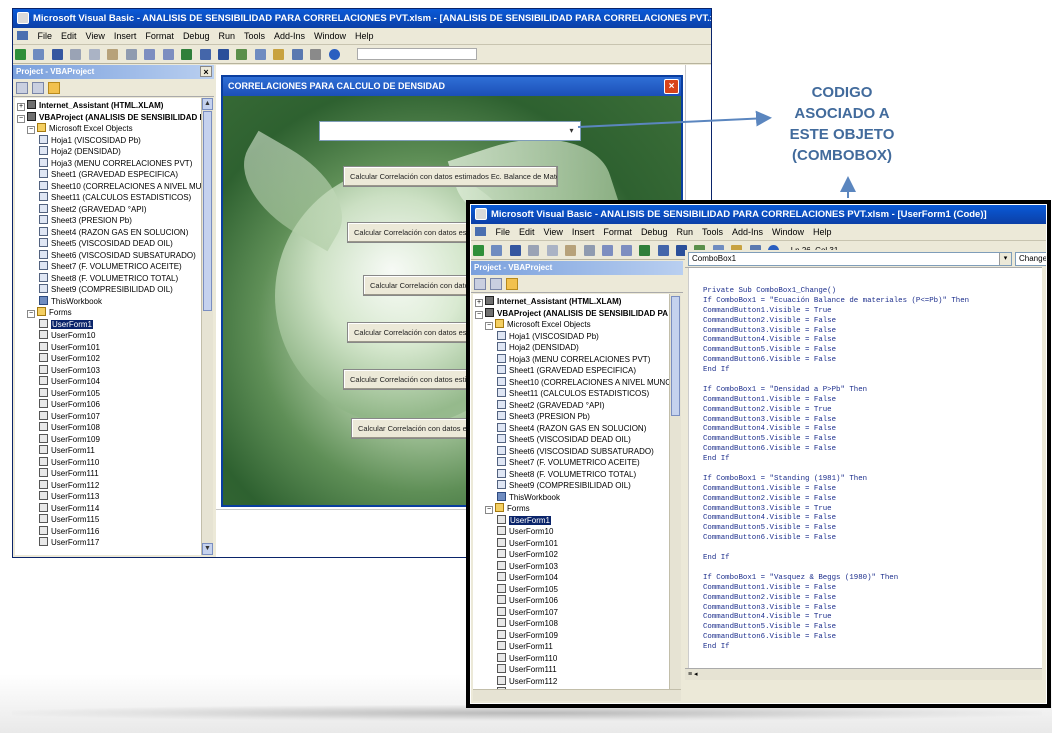 The image size is (1052, 733). What do you see at coordinates (113, 54) in the screenshot?
I see `paste-icon` at bounding box center [113, 54].